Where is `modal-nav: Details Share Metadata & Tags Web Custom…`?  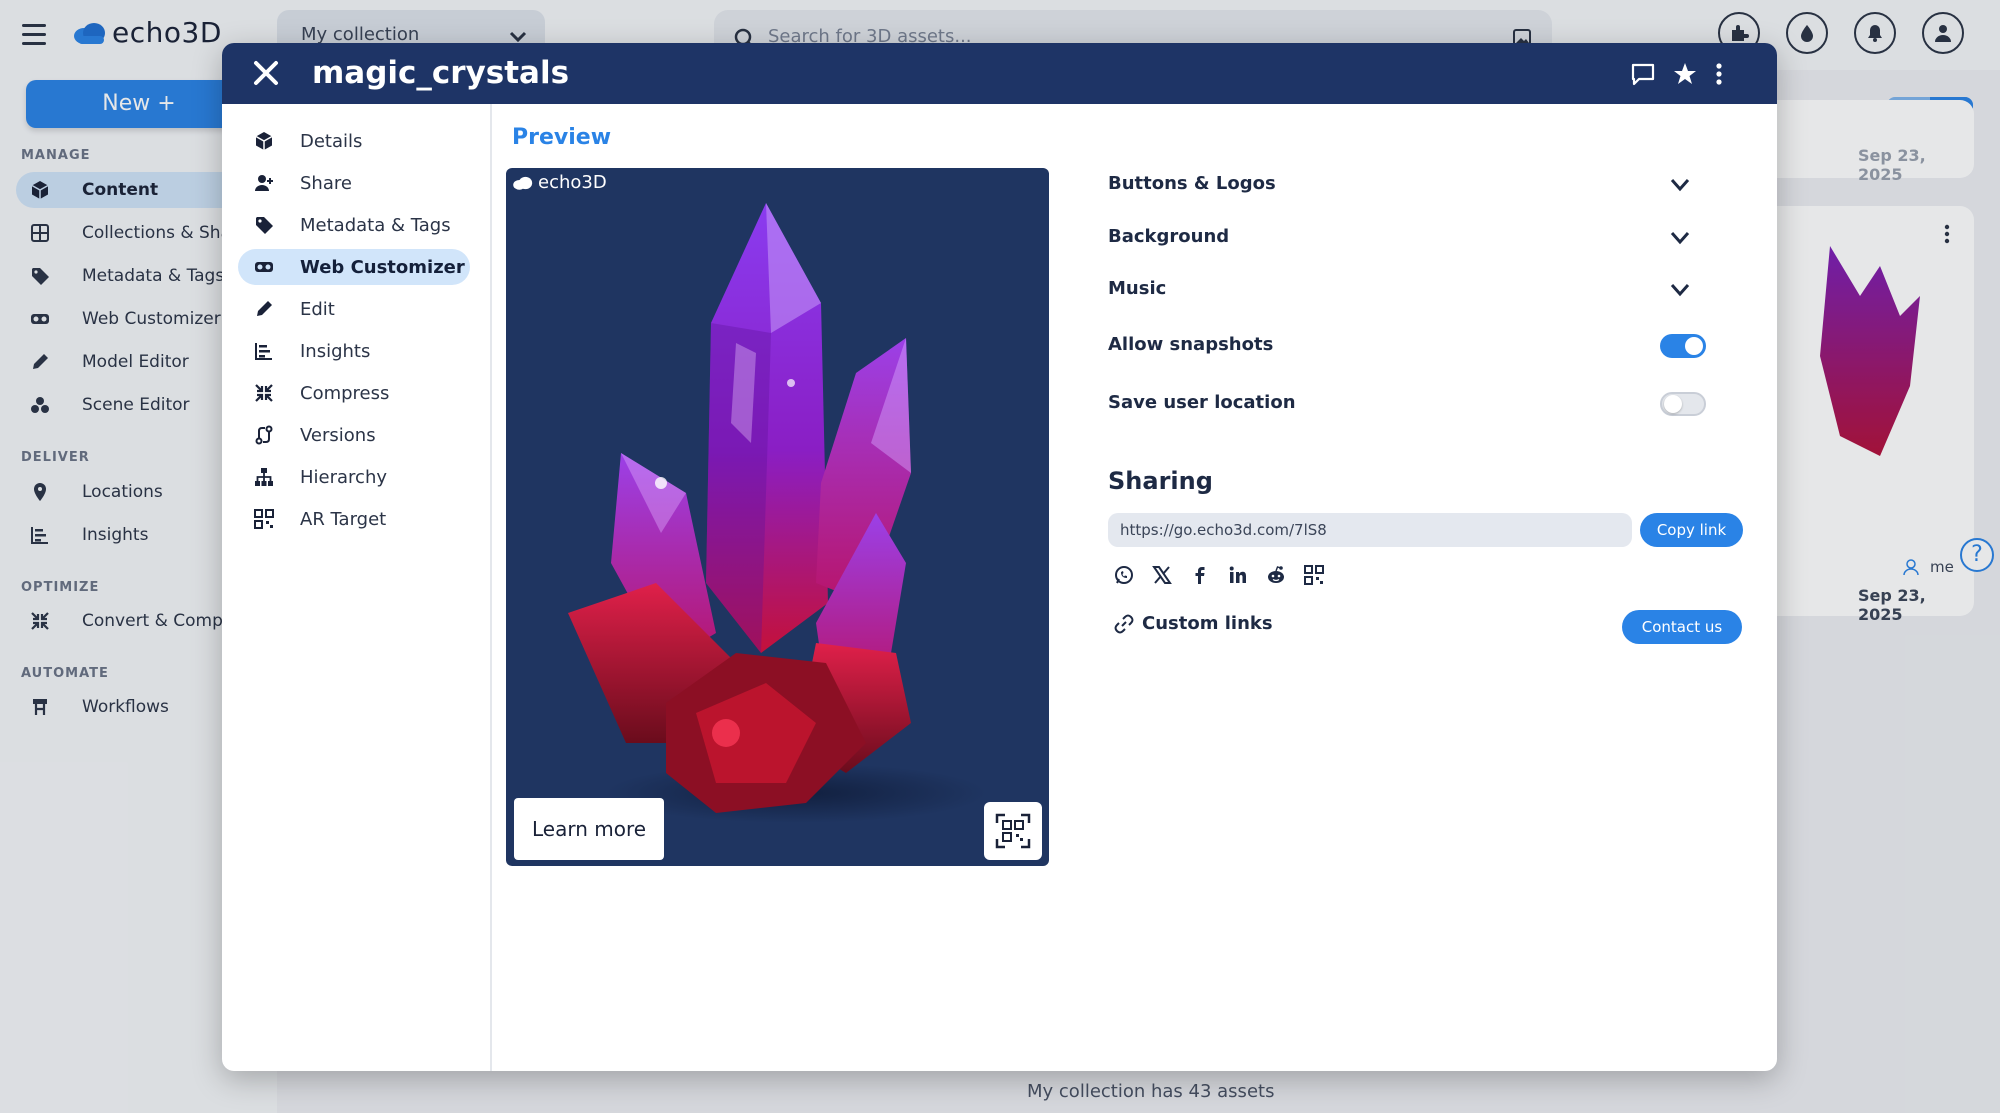
modal-nav: Details Share Metadata & Tags Web Custom… is located at coordinates (357, 587).